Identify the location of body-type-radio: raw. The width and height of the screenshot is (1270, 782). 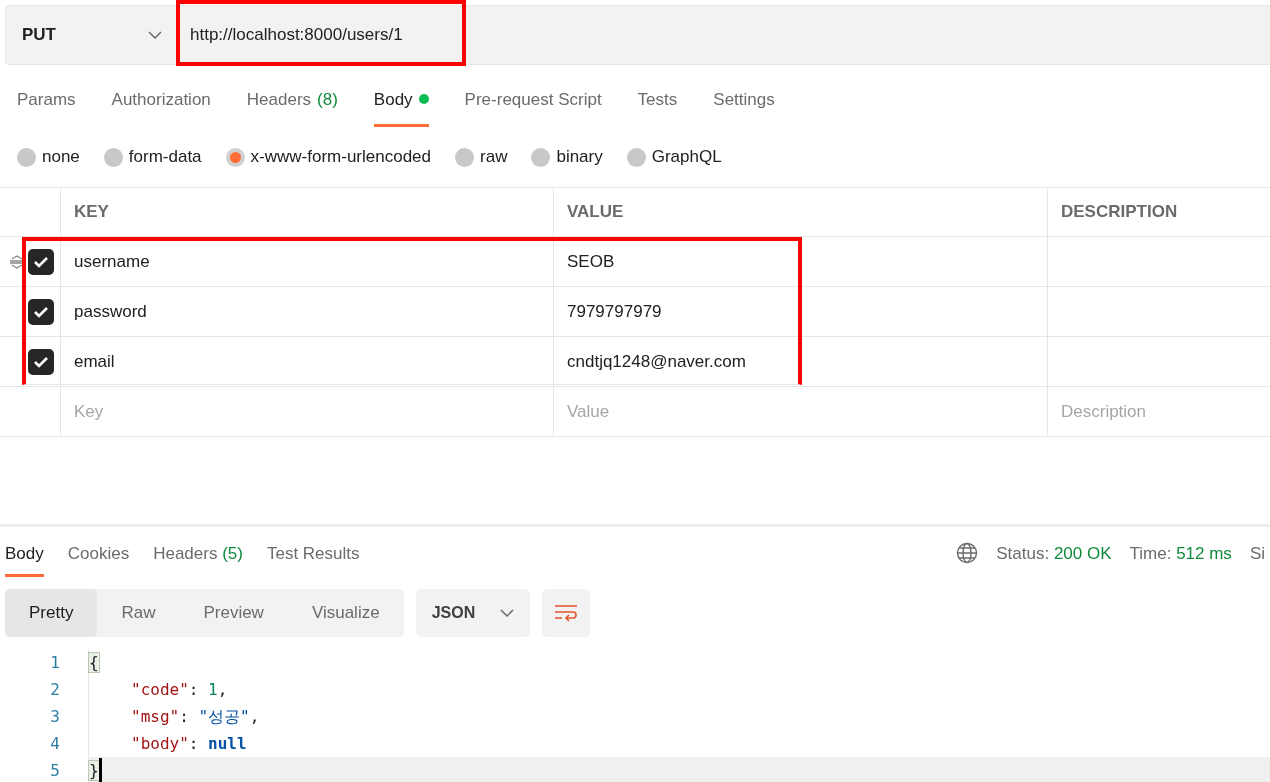
(481, 157).